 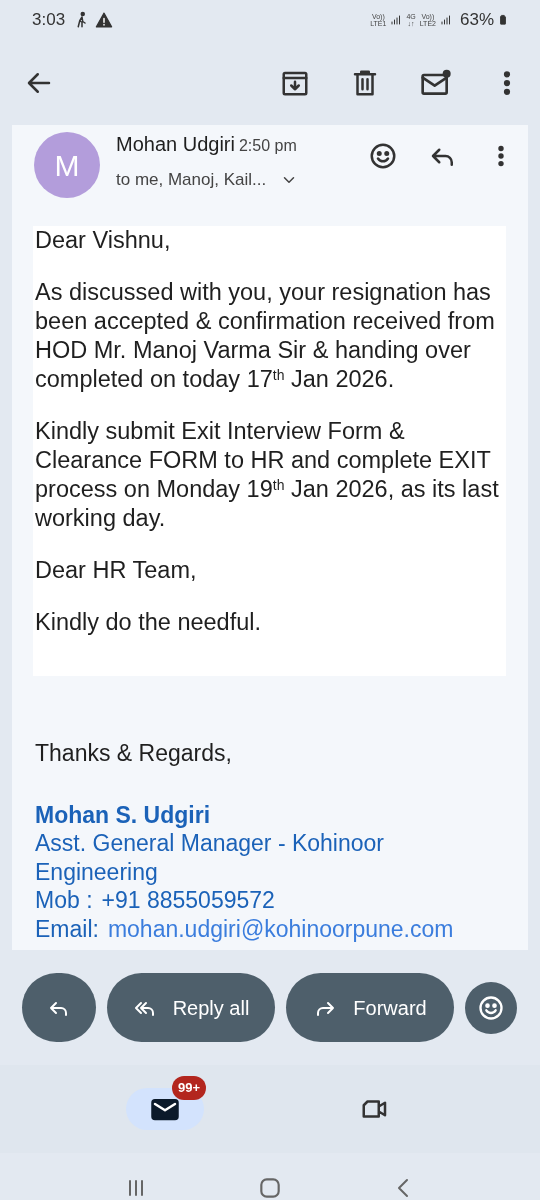 I want to click on job-title: Asst. General Manager - Kohinoor Engineering, so click(x=210, y=857).